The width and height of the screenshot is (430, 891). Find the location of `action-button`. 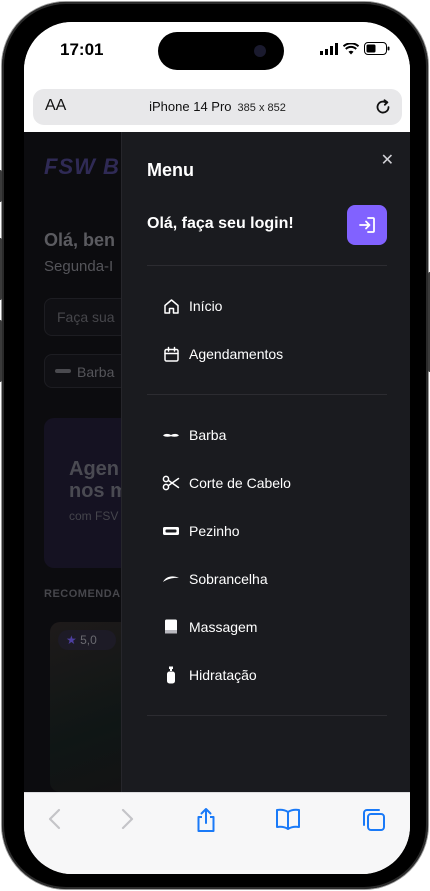

action-button is located at coordinates (1, 186).